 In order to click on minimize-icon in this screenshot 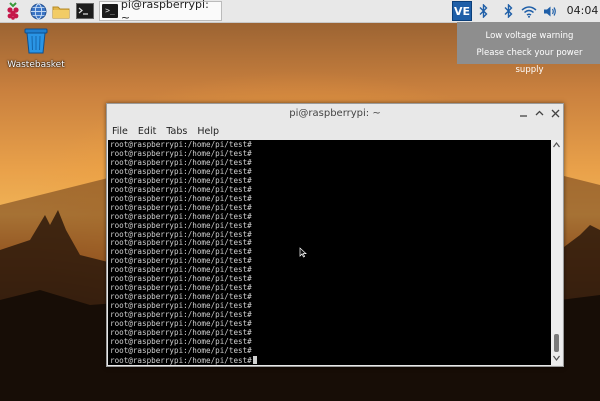, I will do `click(523, 116)`.